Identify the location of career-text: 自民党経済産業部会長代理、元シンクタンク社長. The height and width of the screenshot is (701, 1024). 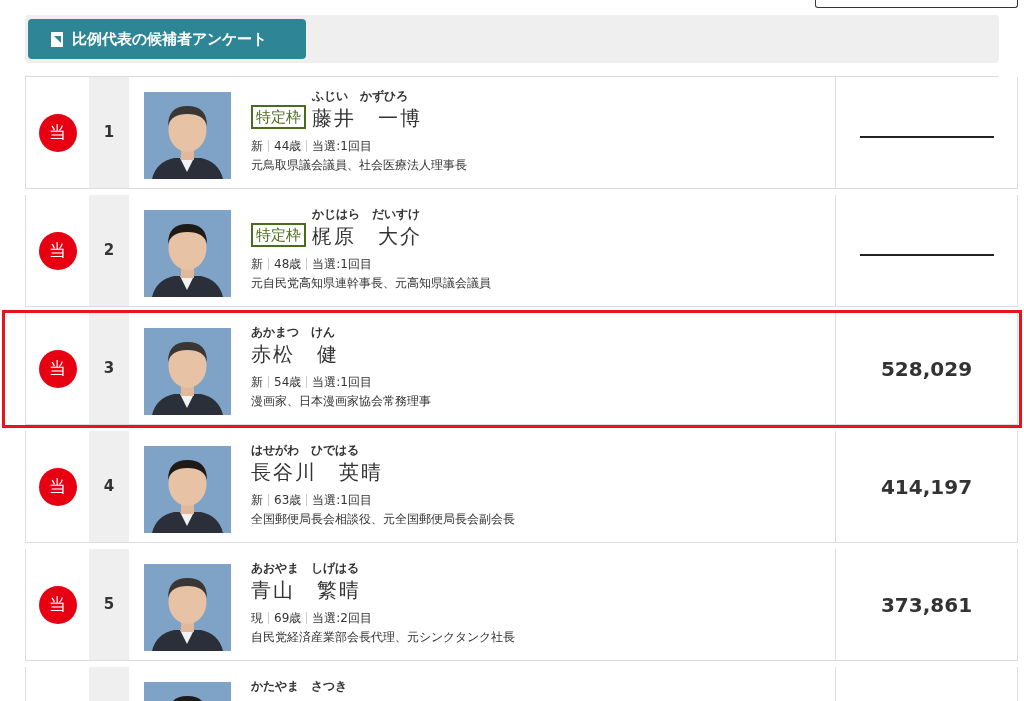
(383, 637).